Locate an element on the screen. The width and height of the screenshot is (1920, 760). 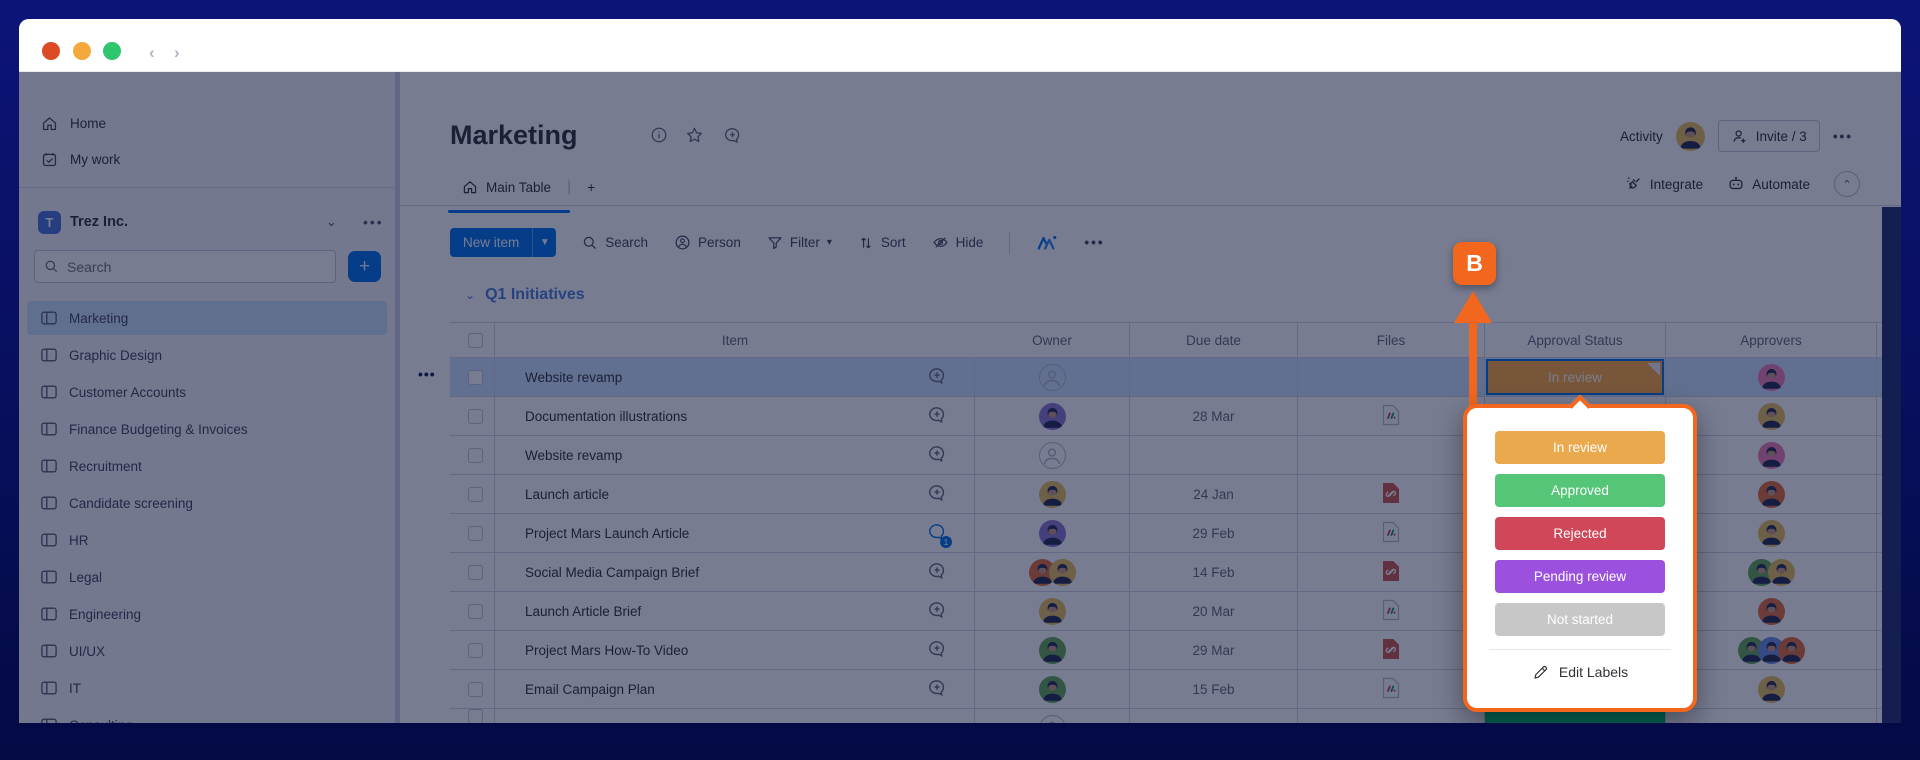
callout-marker-b: B is located at coordinates (1474, 263).